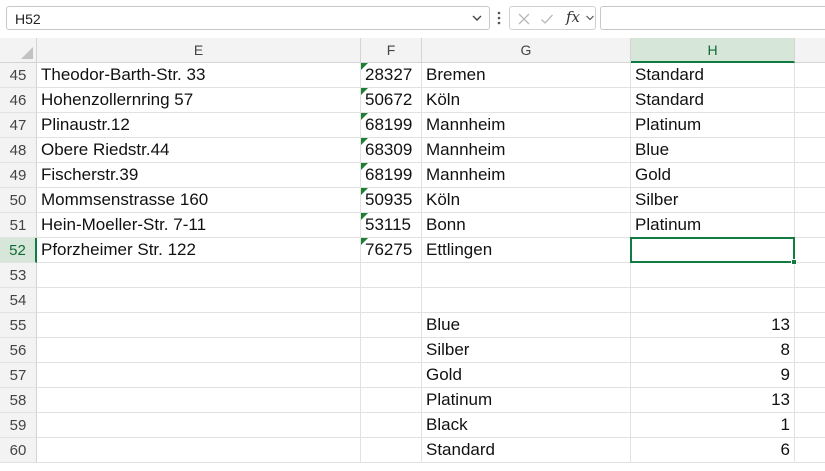  I want to click on formula-input, so click(712, 18).